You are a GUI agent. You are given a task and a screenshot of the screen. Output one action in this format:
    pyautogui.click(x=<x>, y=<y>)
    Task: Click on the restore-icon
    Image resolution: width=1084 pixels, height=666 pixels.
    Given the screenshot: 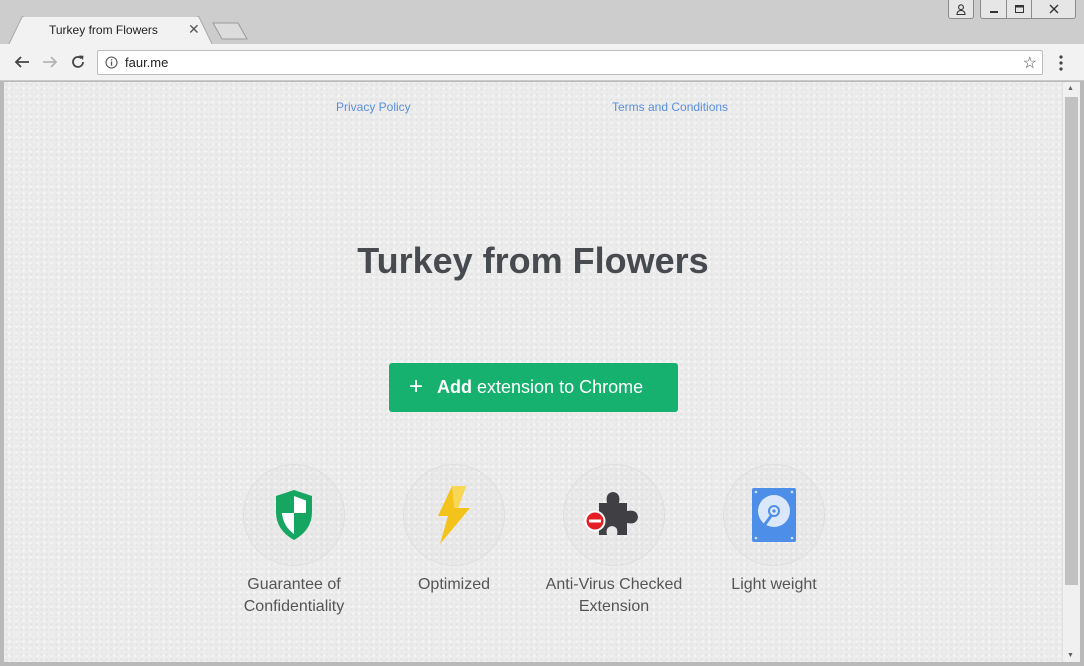 What is the action you would take?
    pyautogui.click(x=1019, y=9)
    